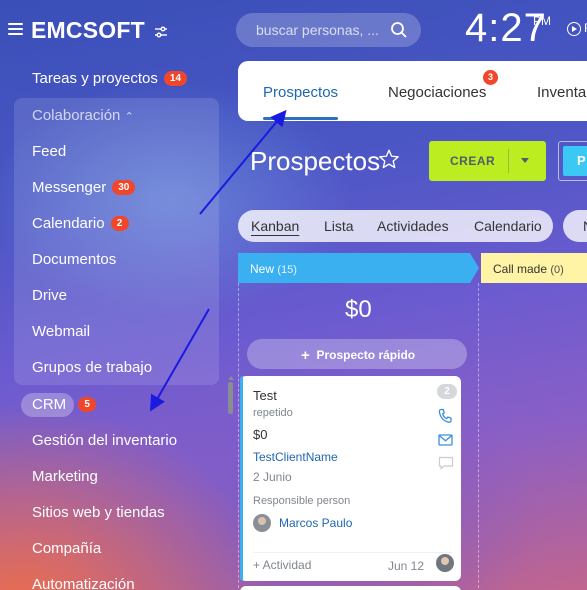  I want to click on responsible-name-link: Marcos Paulo, so click(315, 523).